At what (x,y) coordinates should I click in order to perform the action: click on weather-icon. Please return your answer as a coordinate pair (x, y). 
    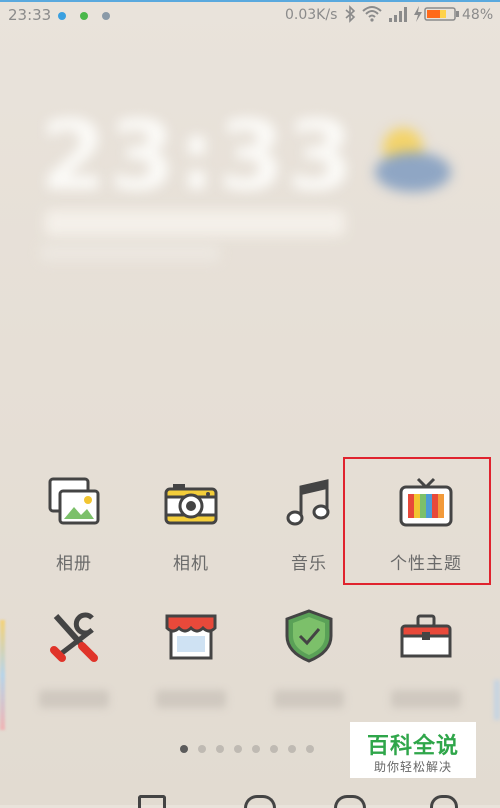
    Looking at the image, I should click on (410, 160).